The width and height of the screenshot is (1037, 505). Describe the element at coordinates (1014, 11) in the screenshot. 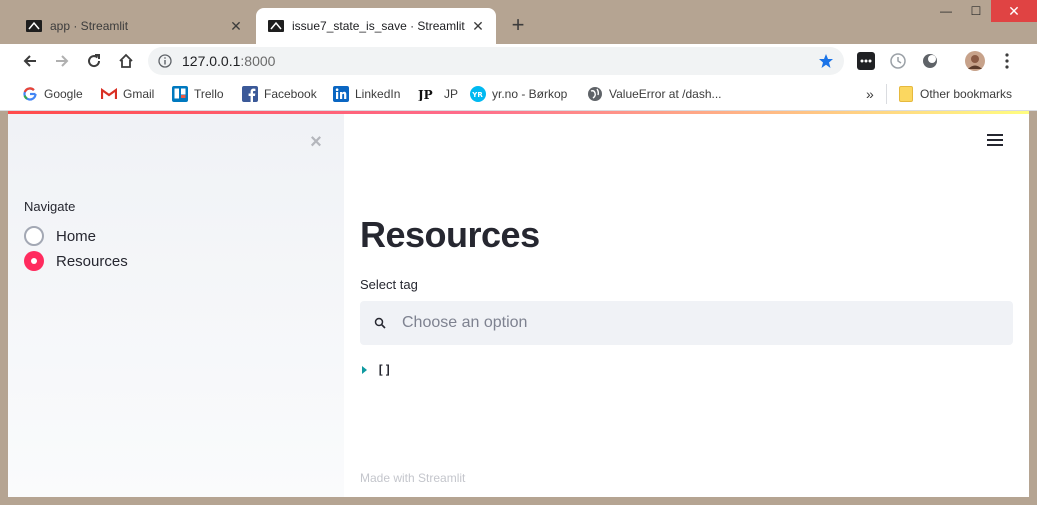

I see `window-close-button: ✕` at that location.